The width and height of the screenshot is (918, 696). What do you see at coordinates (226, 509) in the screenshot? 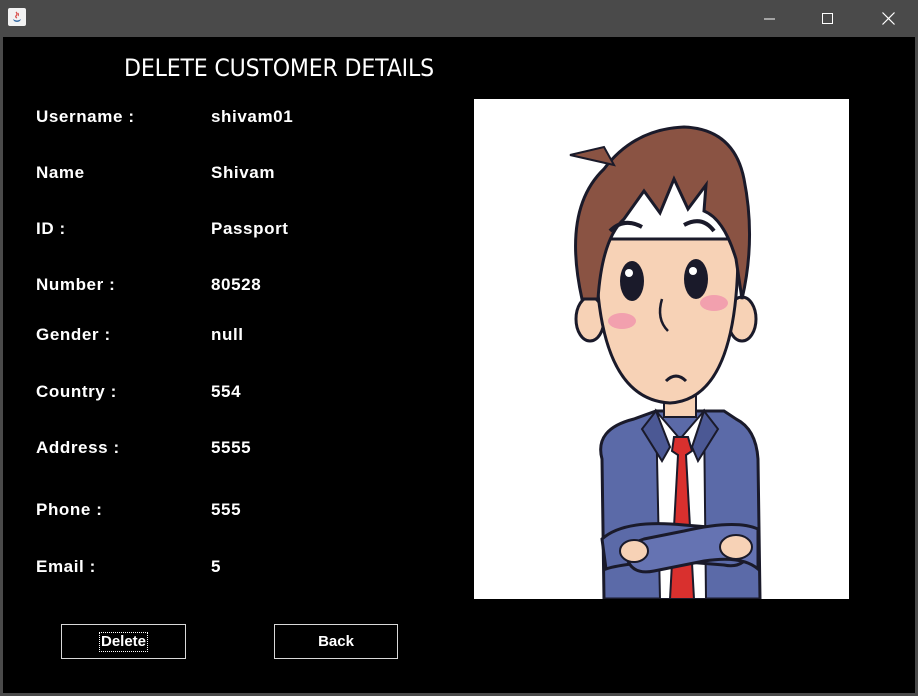
I see `phone-value: 555` at bounding box center [226, 509].